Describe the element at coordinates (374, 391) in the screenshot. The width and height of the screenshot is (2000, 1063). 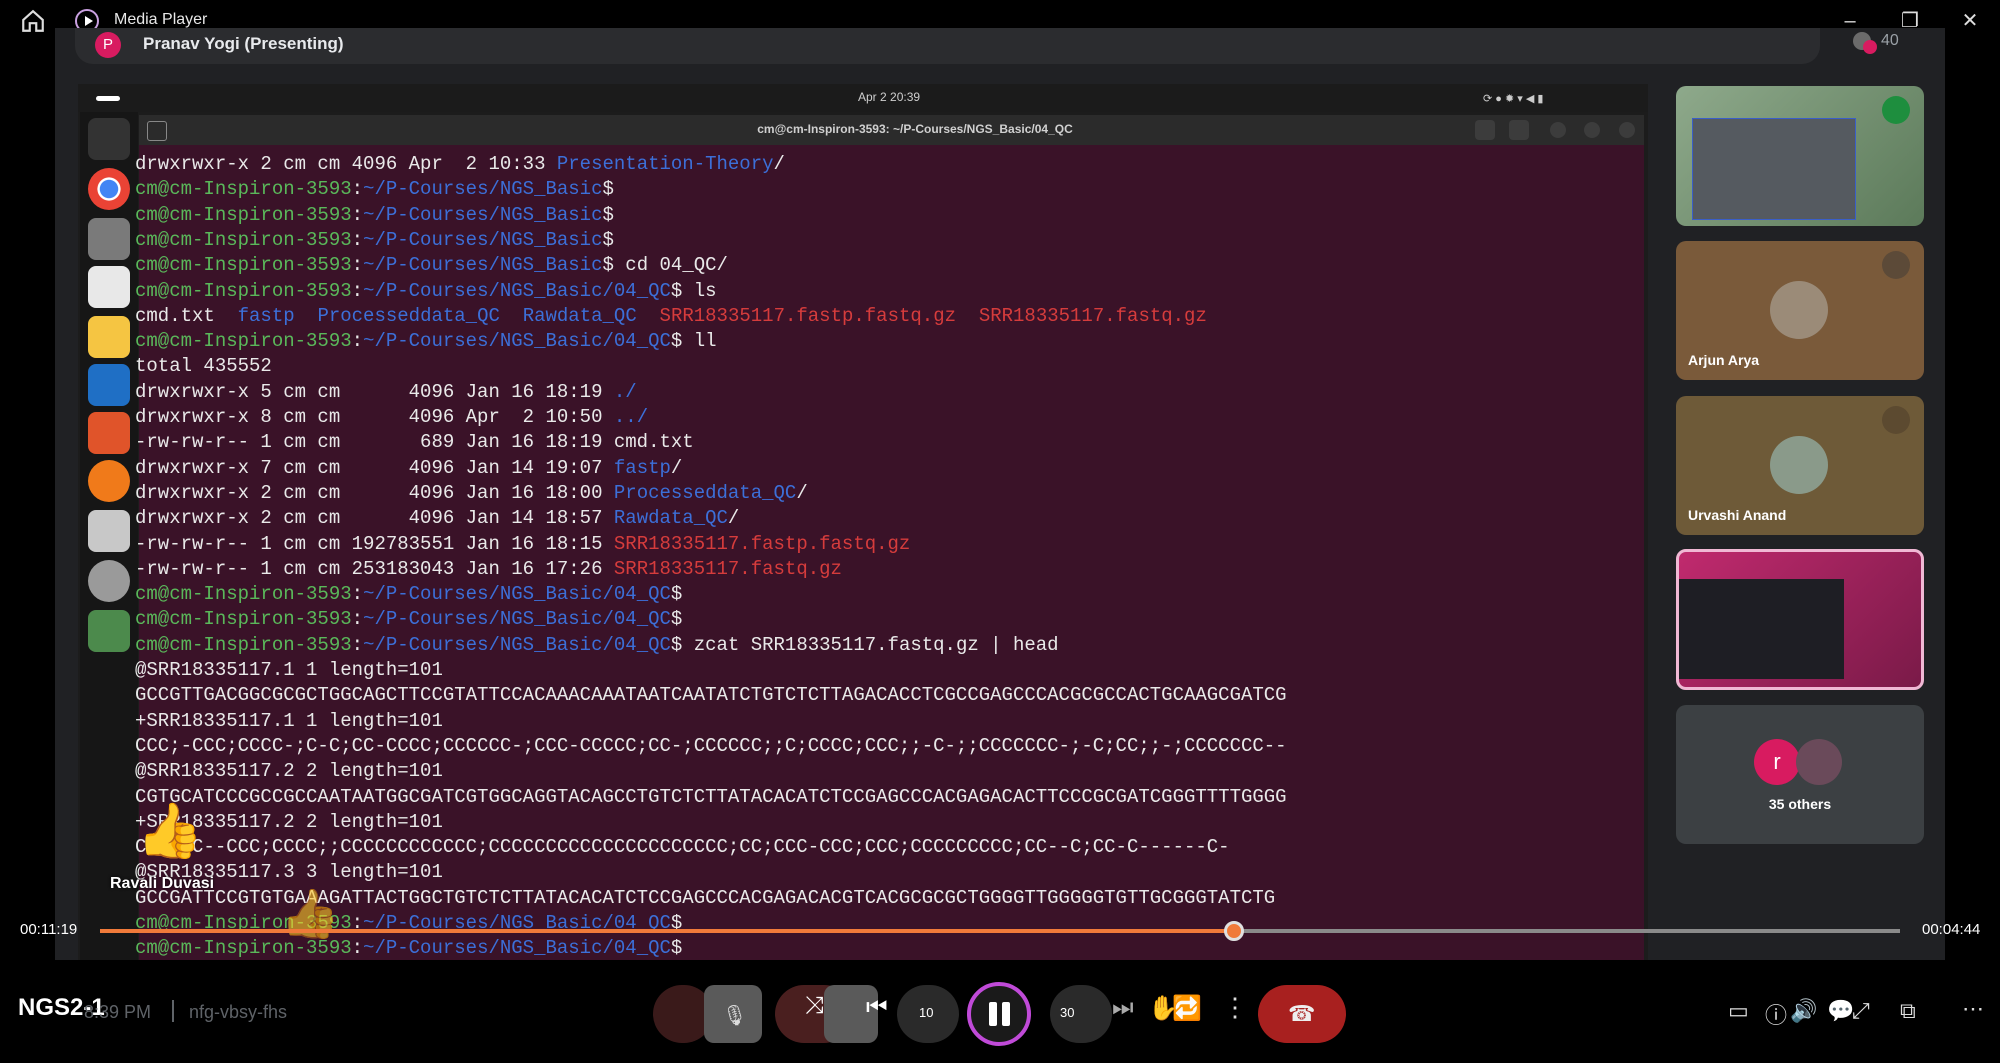
I see `terminal-text: drwxrwxr-x 5 cm cm 4096 Jan 16 18:19` at that location.